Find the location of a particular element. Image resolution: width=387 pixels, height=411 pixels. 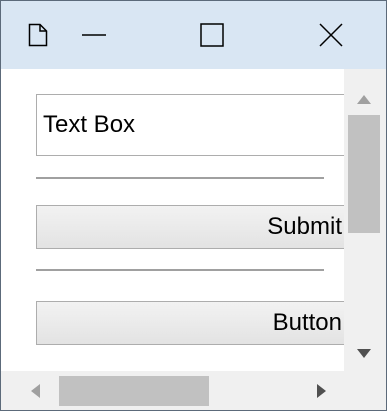

text-box-input: Text Box is located at coordinates (190, 125).